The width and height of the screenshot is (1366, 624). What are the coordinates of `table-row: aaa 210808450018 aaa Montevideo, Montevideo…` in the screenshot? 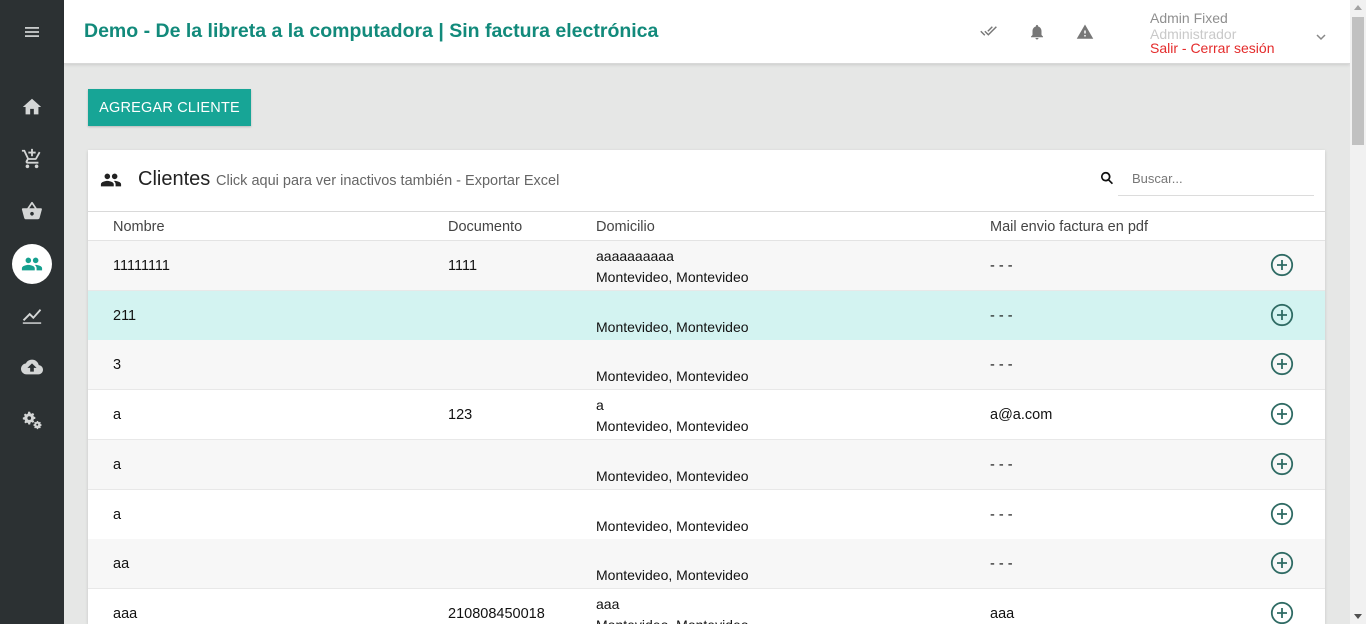 It's located at (706, 606).